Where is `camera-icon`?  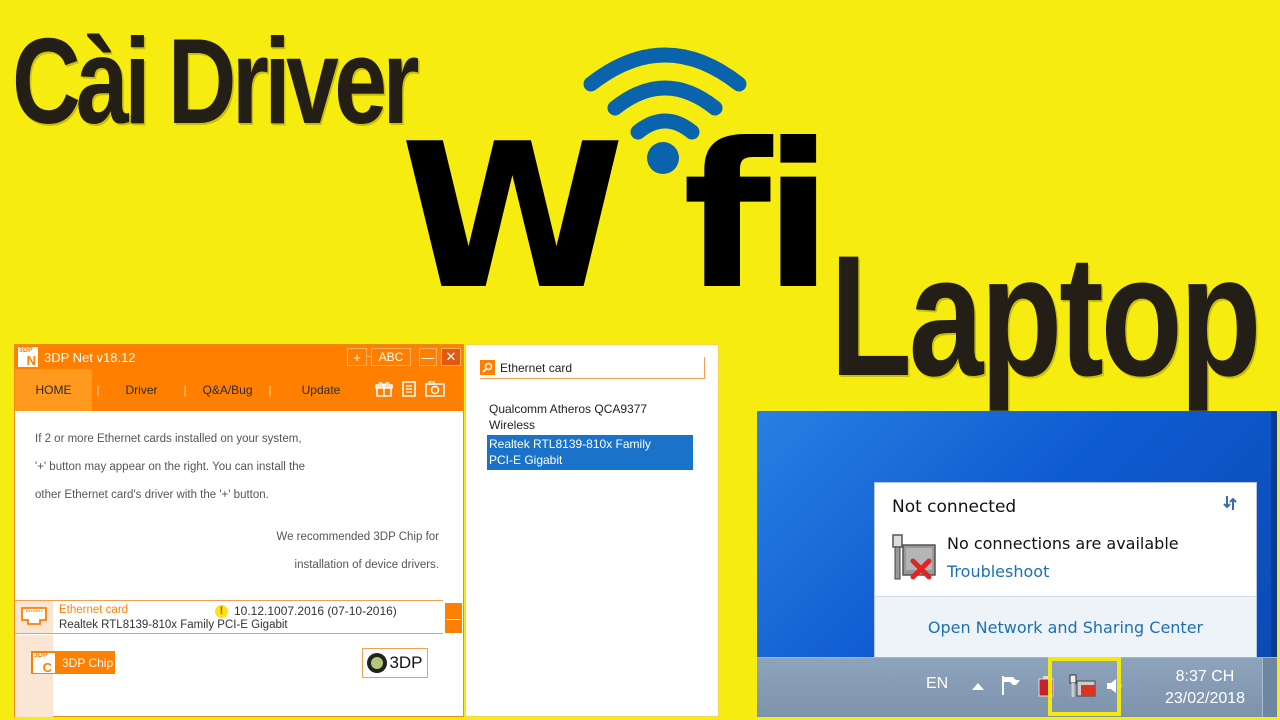 camera-icon is located at coordinates (435, 389).